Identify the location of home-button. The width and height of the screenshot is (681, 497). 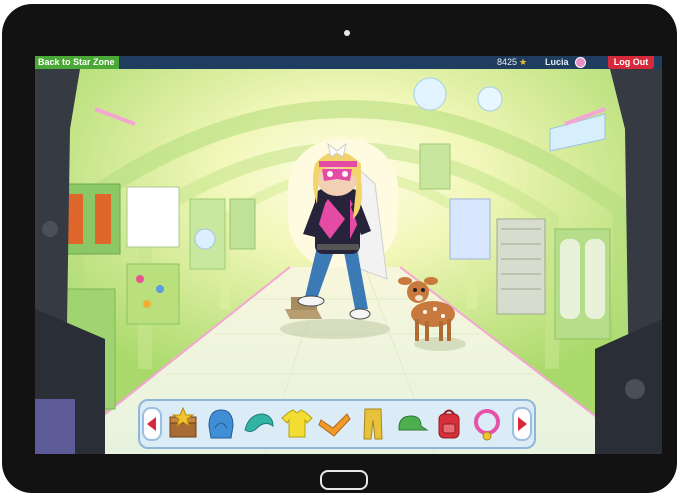
(344, 480).